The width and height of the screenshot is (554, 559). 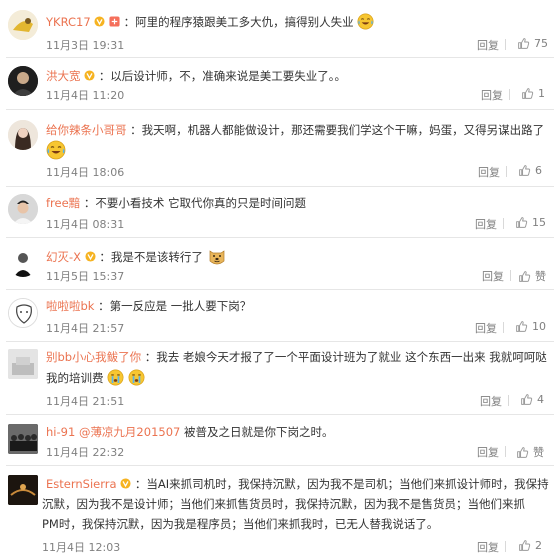 I want to click on like-count: 15, so click(x=539, y=222).